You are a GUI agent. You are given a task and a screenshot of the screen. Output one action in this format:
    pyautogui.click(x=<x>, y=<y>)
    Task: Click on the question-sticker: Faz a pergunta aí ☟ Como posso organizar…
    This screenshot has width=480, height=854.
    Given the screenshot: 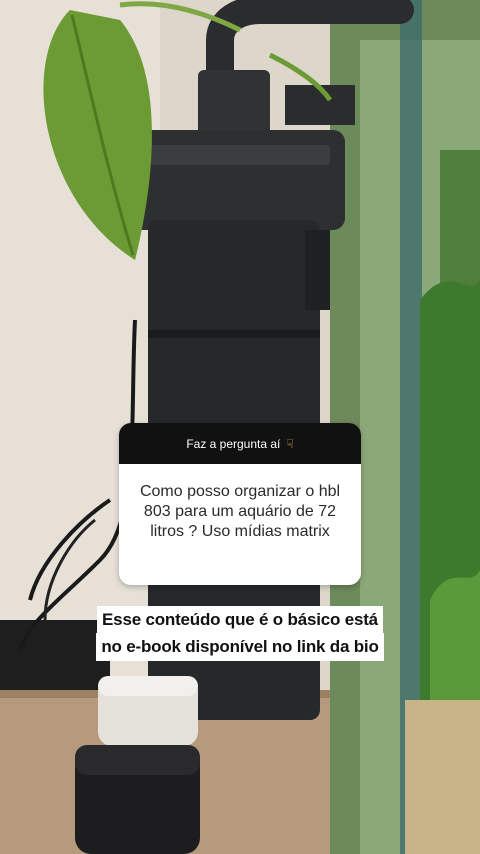 What is the action you would take?
    pyautogui.click(x=240, y=504)
    